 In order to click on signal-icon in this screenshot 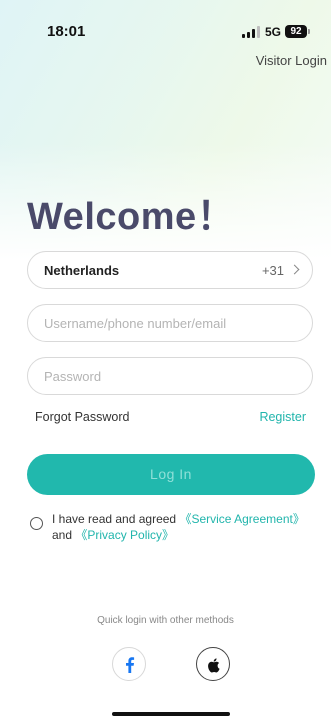, I will do `click(251, 32)`.